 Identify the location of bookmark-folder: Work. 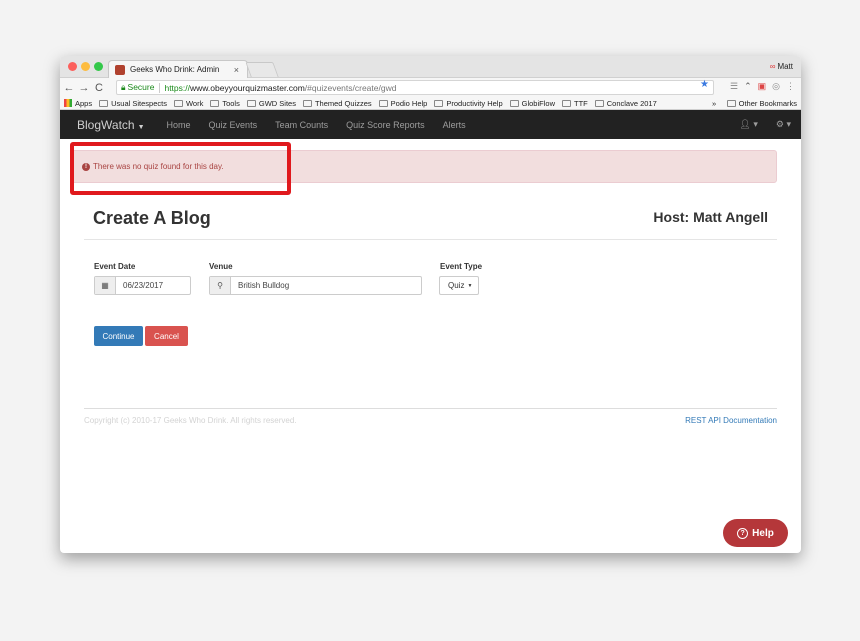
(188, 103).